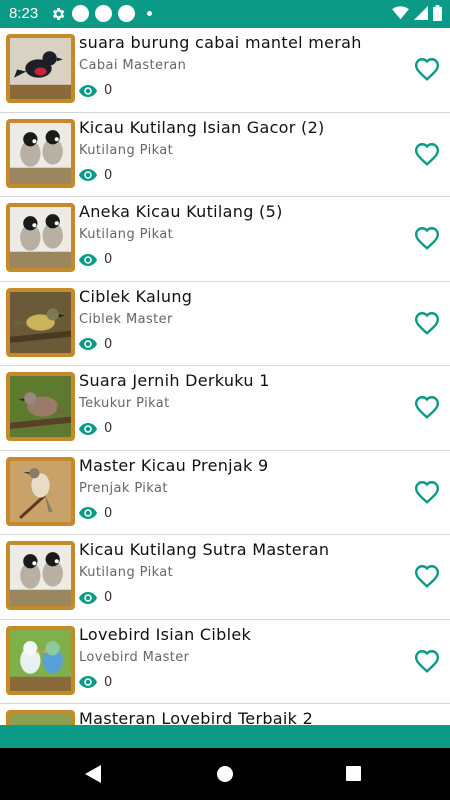  What do you see at coordinates (149, 13) in the screenshot?
I see `dot-icon` at bounding box center [149, 13].